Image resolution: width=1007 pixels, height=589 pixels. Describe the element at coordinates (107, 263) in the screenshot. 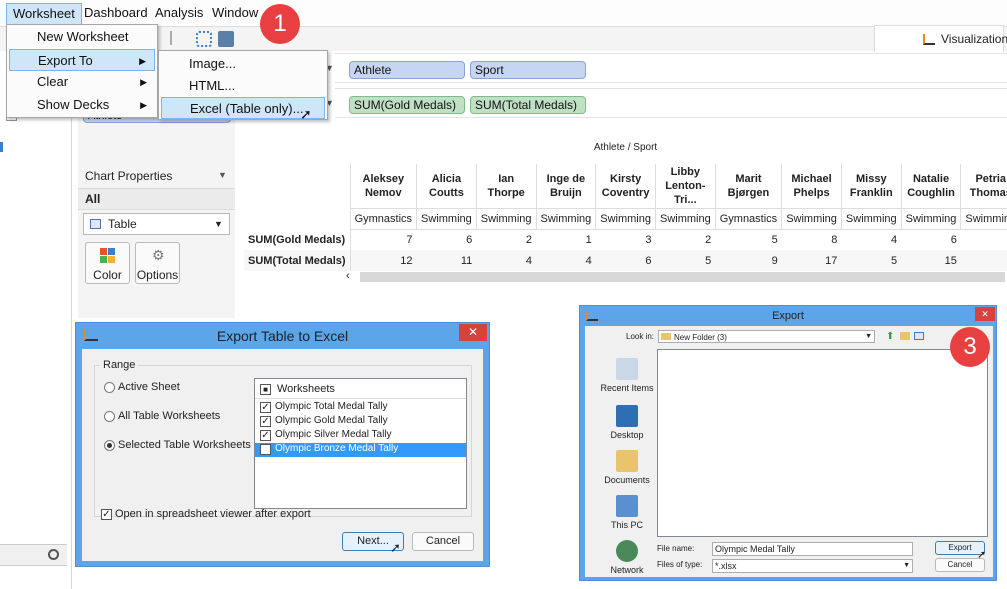

I see `color-button: Color` at that location.